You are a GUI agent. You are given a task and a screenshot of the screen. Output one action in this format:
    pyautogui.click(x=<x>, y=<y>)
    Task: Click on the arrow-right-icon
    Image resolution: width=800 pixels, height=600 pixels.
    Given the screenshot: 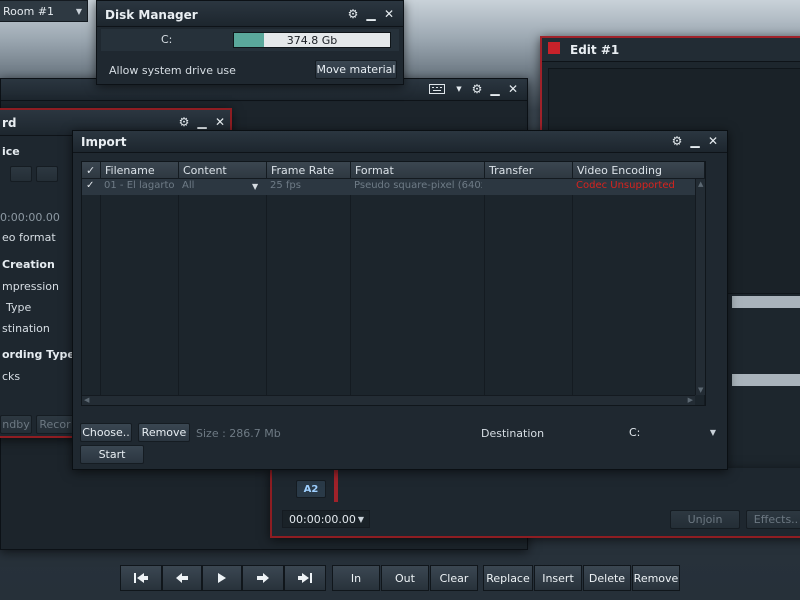 What is the action you would take?
    pyautogui.click(x=263, y=578)
    